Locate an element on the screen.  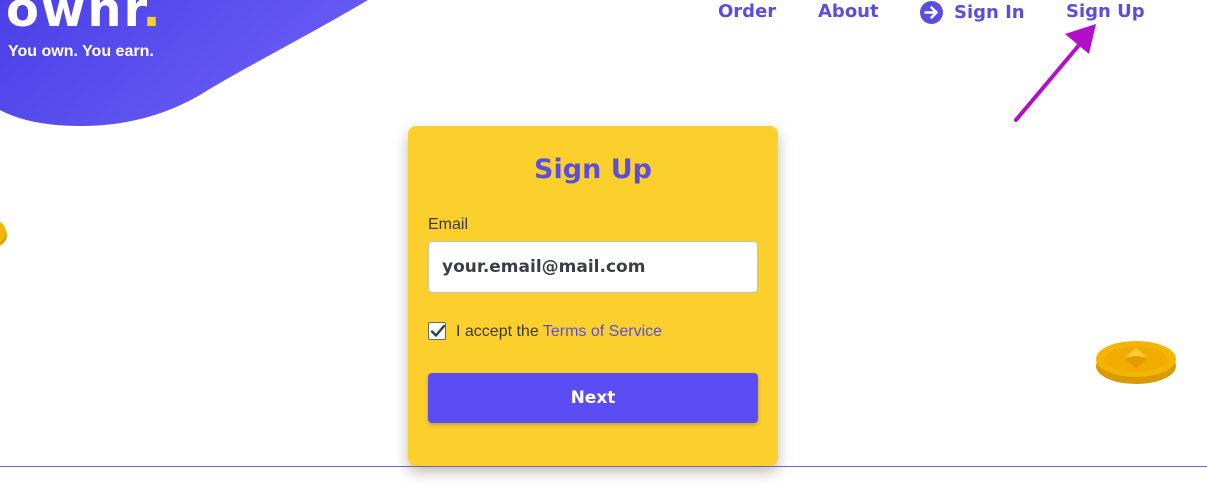
nav-about-link: About is located at coordinates (848, 11).